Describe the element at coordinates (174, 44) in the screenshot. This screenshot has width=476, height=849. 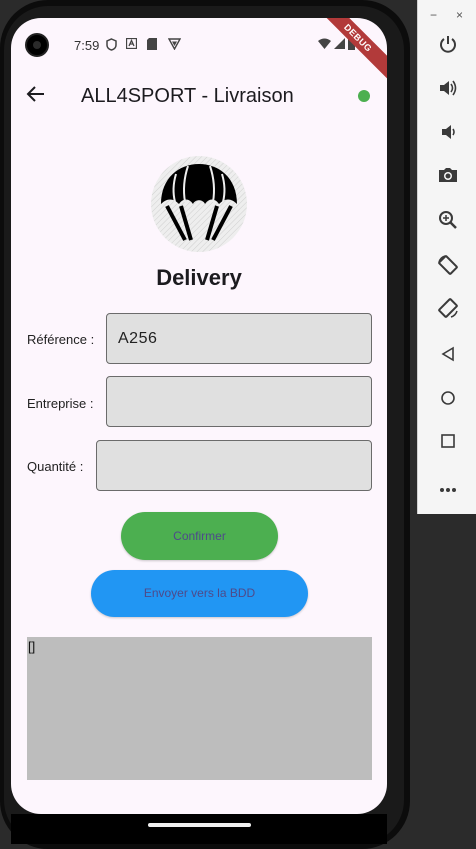
I see `vpn-icon` at that location.